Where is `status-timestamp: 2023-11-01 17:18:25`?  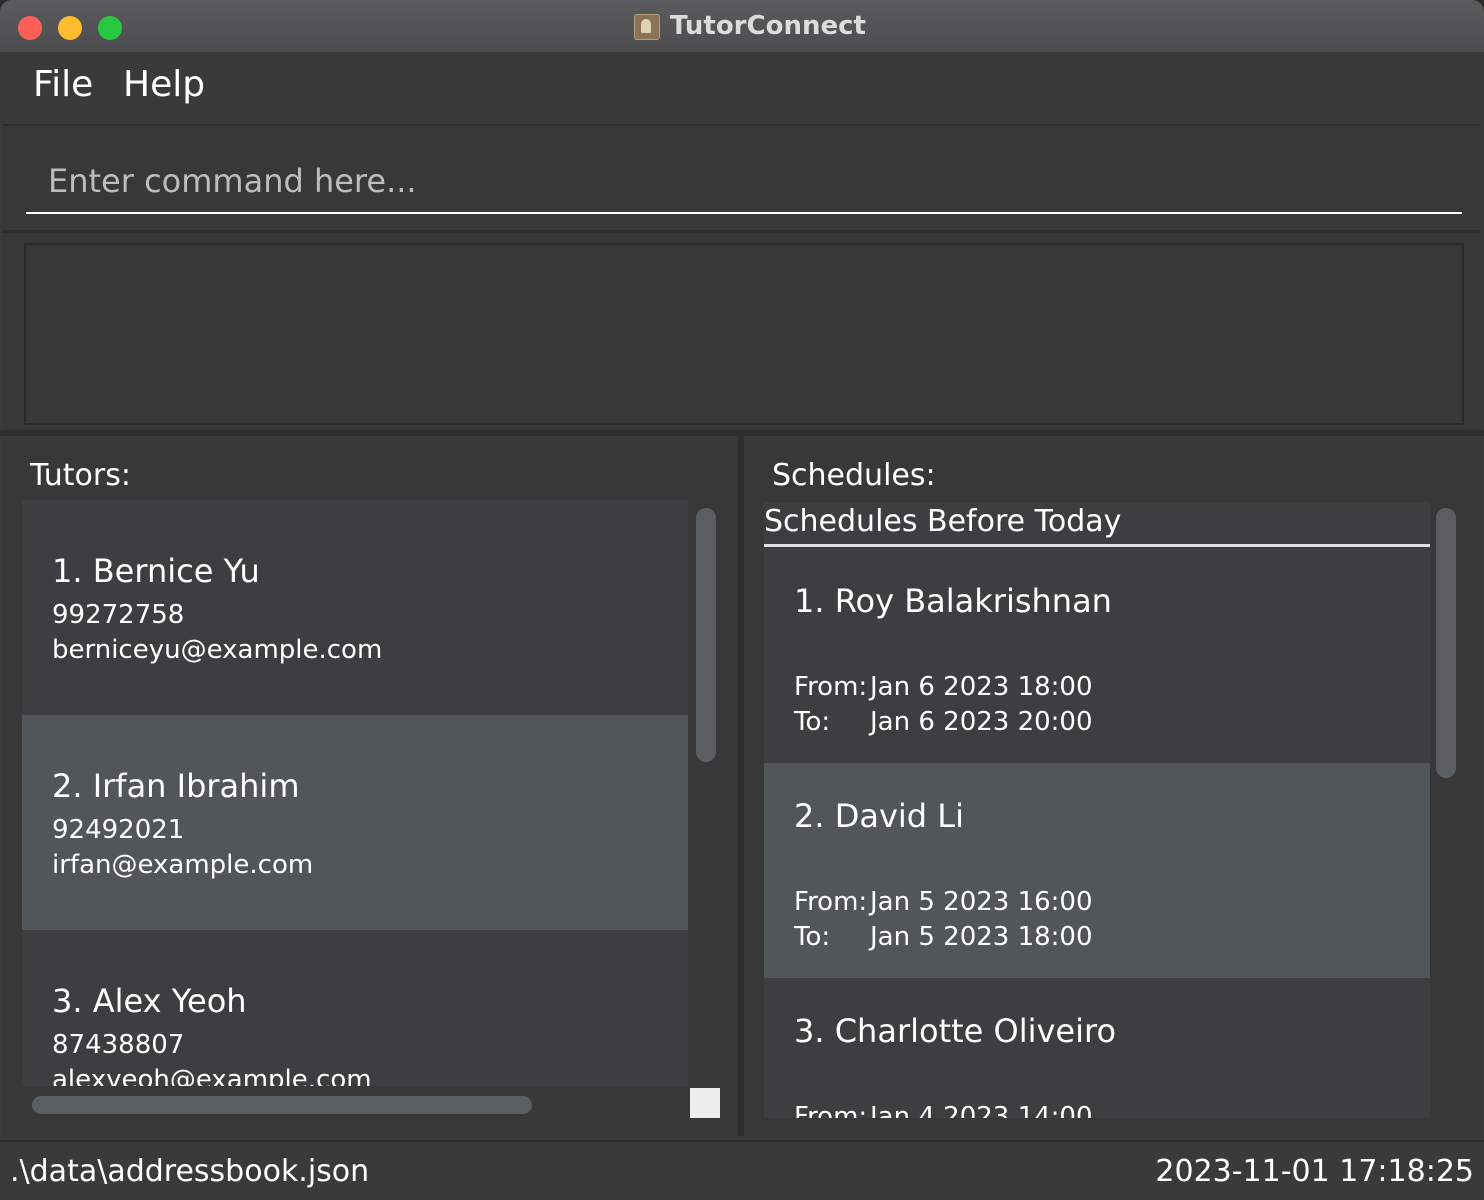 status-timestamp: 2023-11-01 17:18:25 is located at coordinates (1314, 1171).